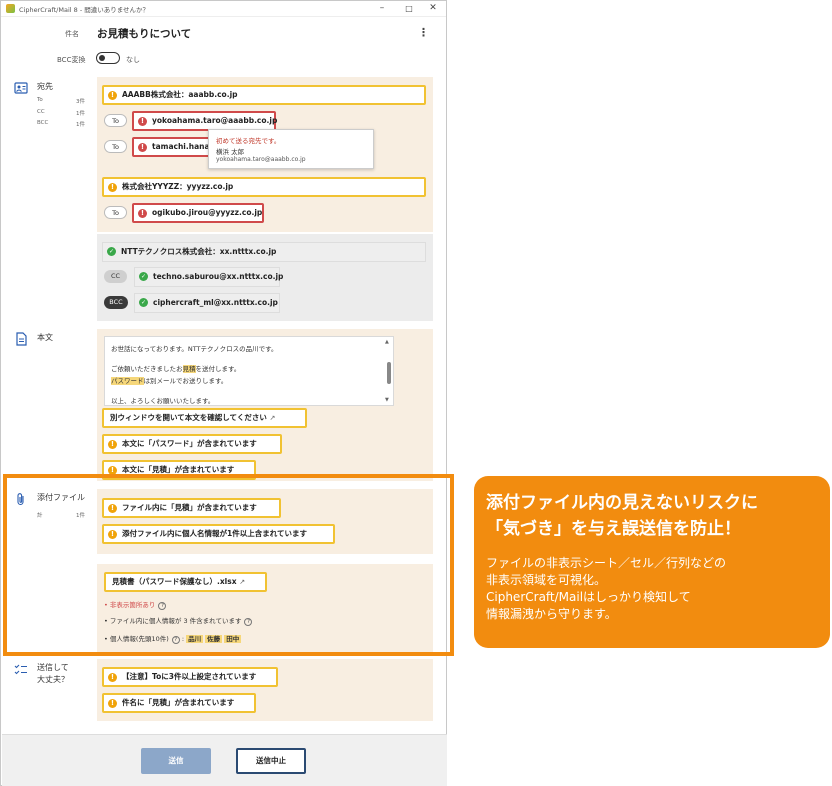 The width and height of the screenshot is (832, 786). Describe the element at coordinates (588, 597) in the screenshot. I see `callout-body-line3: CipherCraft/Mailはしっかり検知して` at that location.